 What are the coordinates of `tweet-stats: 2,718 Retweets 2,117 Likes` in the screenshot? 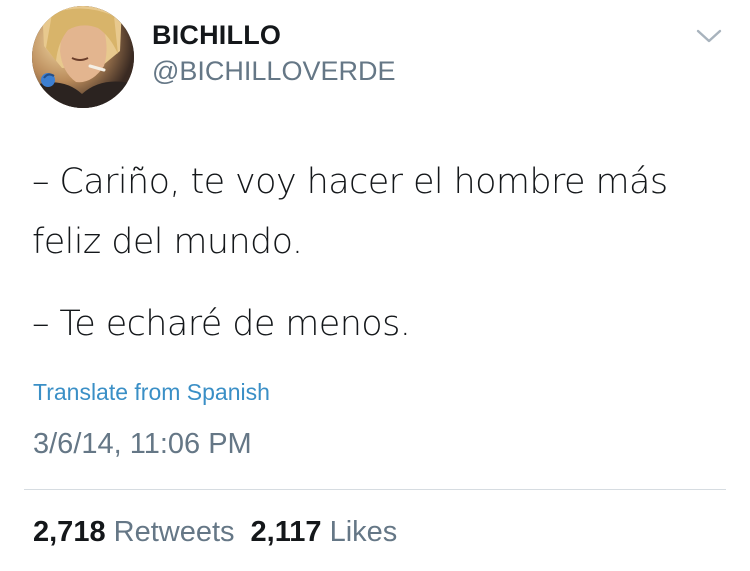 It's located at (215, 532).